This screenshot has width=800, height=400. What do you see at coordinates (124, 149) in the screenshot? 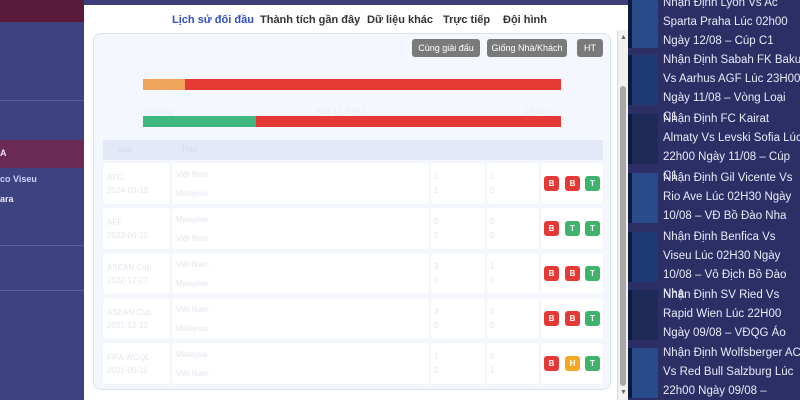
I see `header-league: Giải` at bounding box center [124, 149].